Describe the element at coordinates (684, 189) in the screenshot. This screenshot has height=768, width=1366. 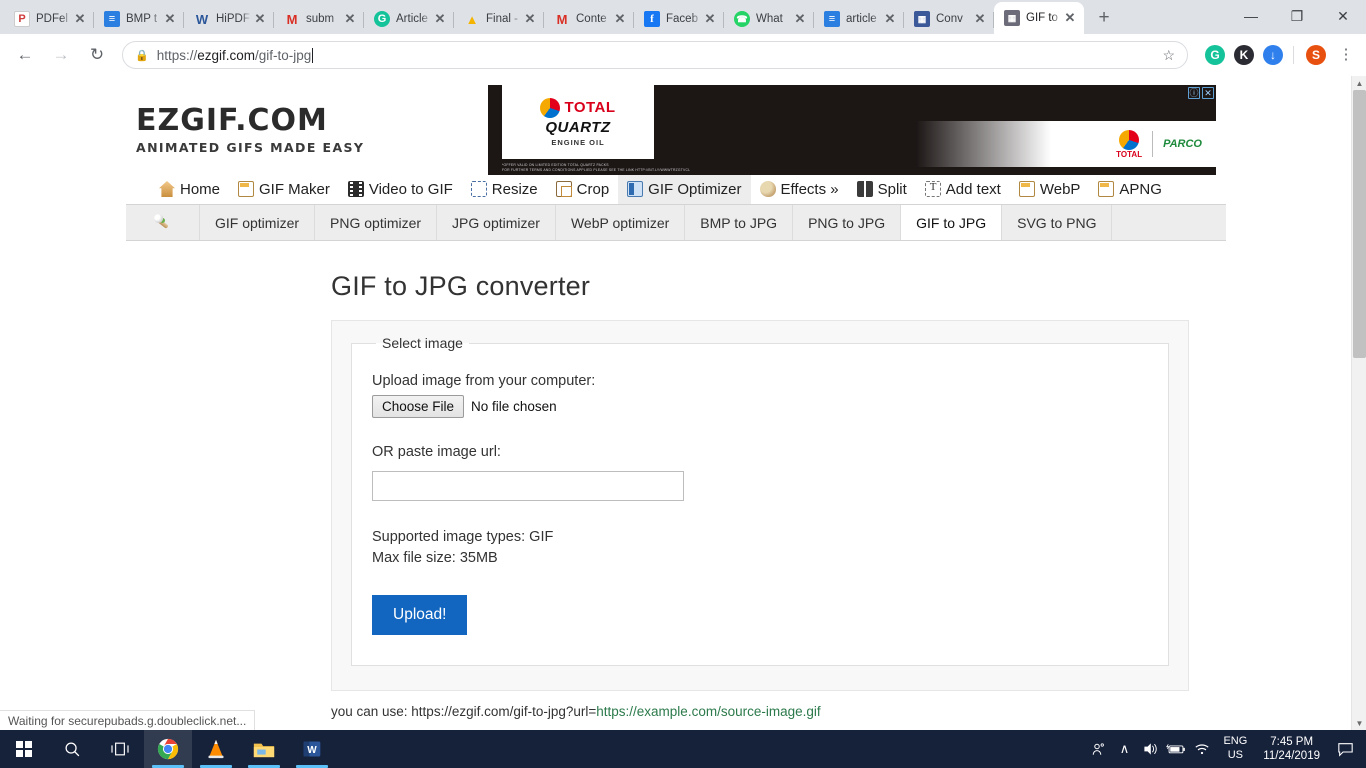
I see `nav-item-gif-optimizer: GIF Optimizer` at that location.